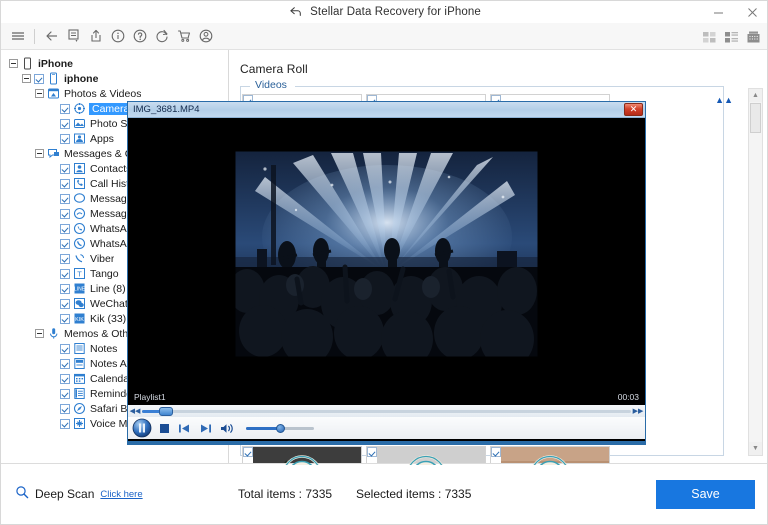 The height and width of the screenshot is (525, 768). I want to click on toolbar-separator, so click(34, 36).